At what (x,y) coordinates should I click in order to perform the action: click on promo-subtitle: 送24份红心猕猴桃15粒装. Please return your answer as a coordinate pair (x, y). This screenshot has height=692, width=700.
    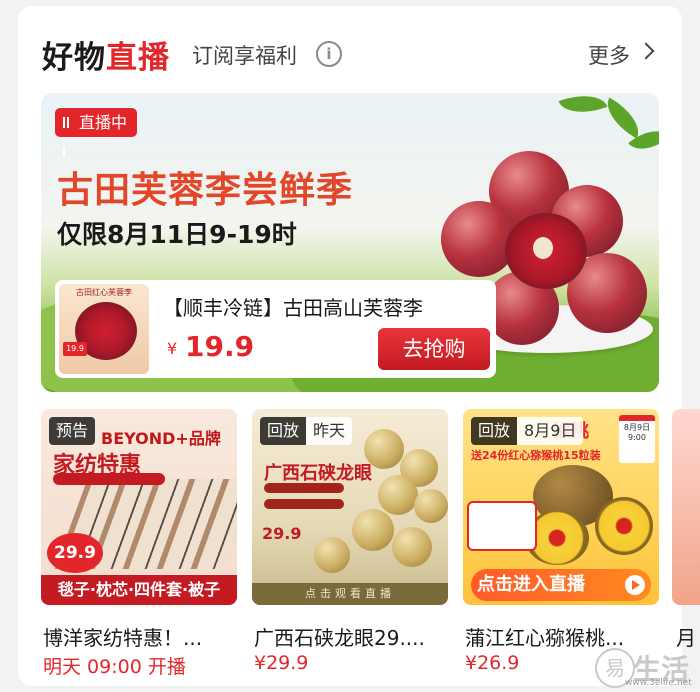
    Looking at the image, I should click on (536, 455).